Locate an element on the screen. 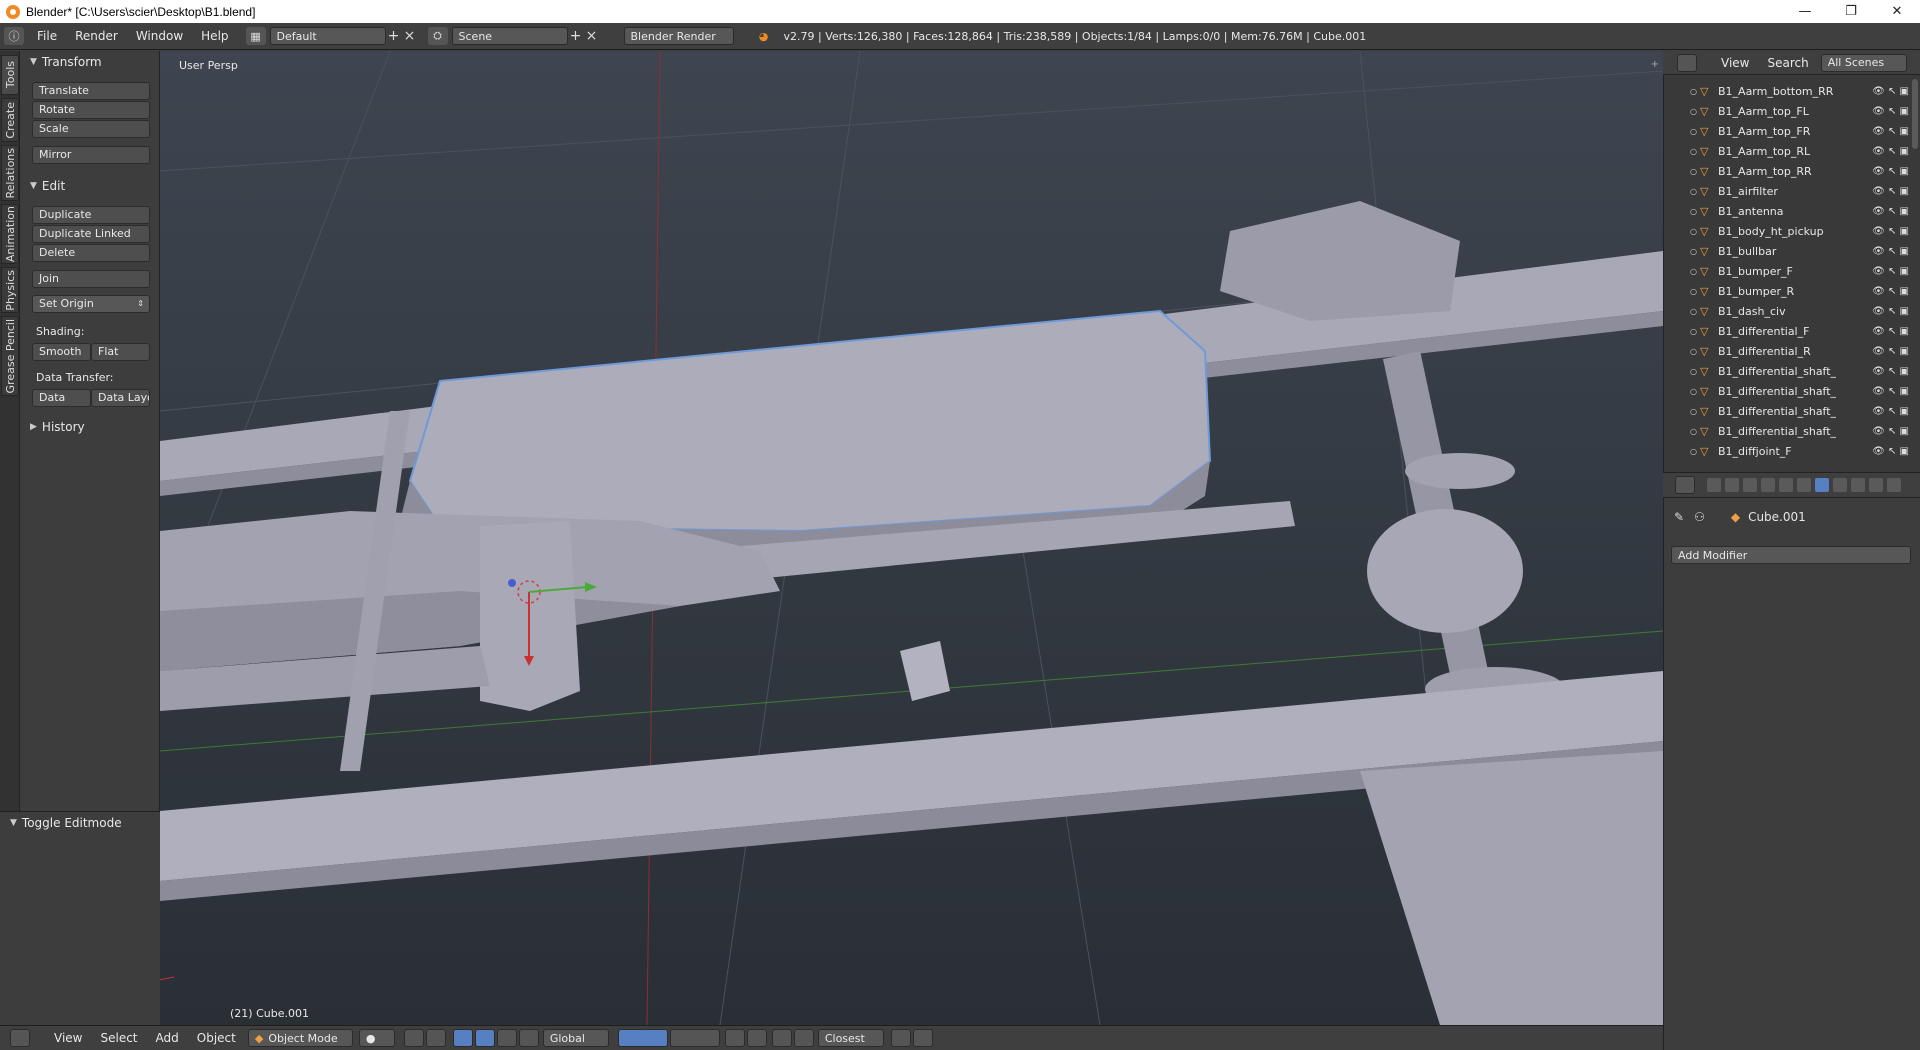  history-panel-header: ▶ History is located at coordinates (52, 427).